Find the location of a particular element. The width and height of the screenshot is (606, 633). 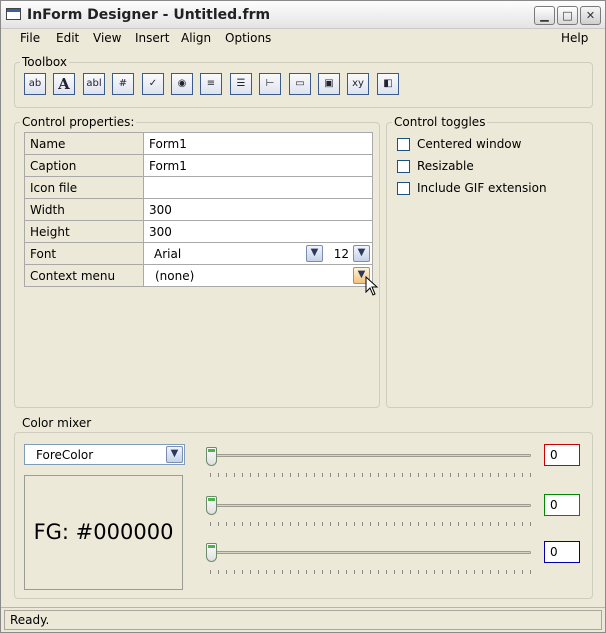

menu-view: View is located at coordinates (107, 38).